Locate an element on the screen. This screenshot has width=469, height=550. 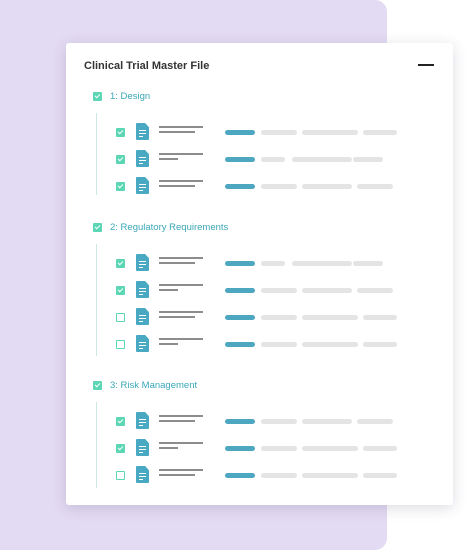
section-label: 3: Risk Management is located at coordinates (154, 385).